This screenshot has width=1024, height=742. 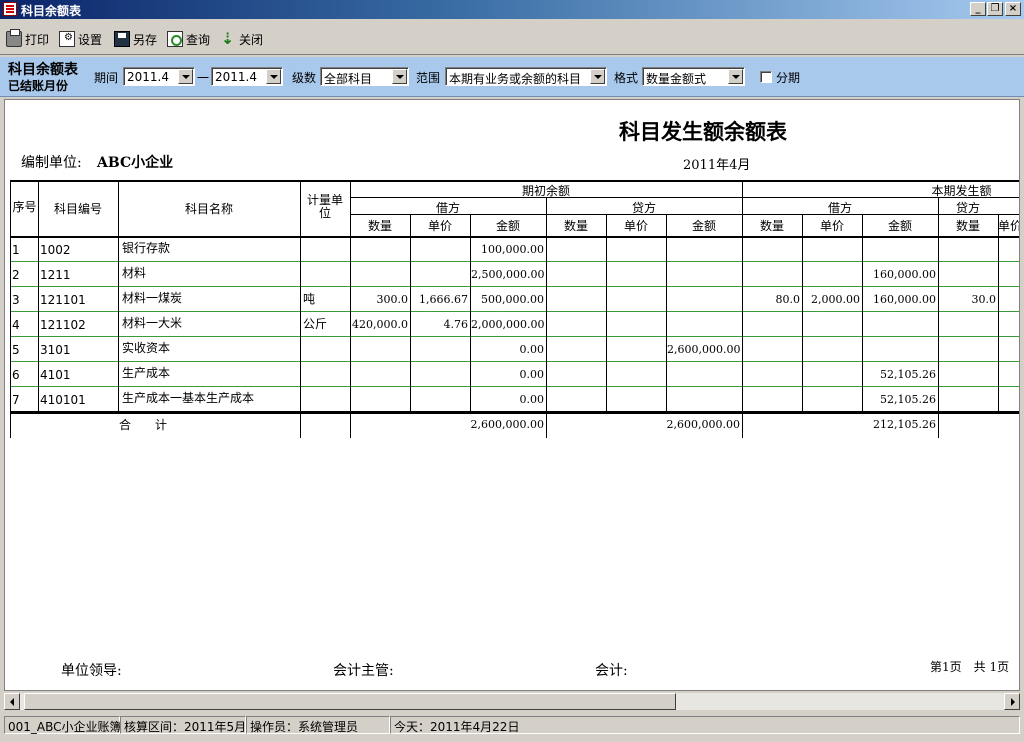 What do you see at coordinates (839, 208) in the screenshot?
I see `header-current-debit: 借方` at bounding box center [839, 208].